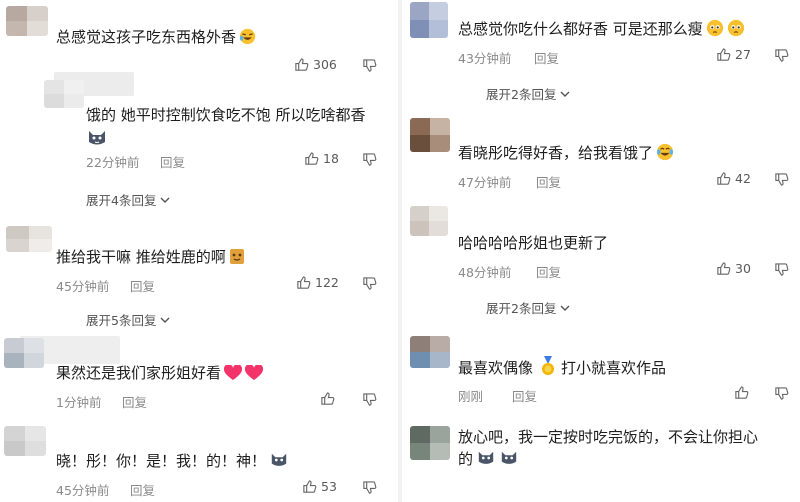  Describe the element at coordinates (128, 199) in the screenshot. I see `expand-replies-button: 展开4条回复` at that location.